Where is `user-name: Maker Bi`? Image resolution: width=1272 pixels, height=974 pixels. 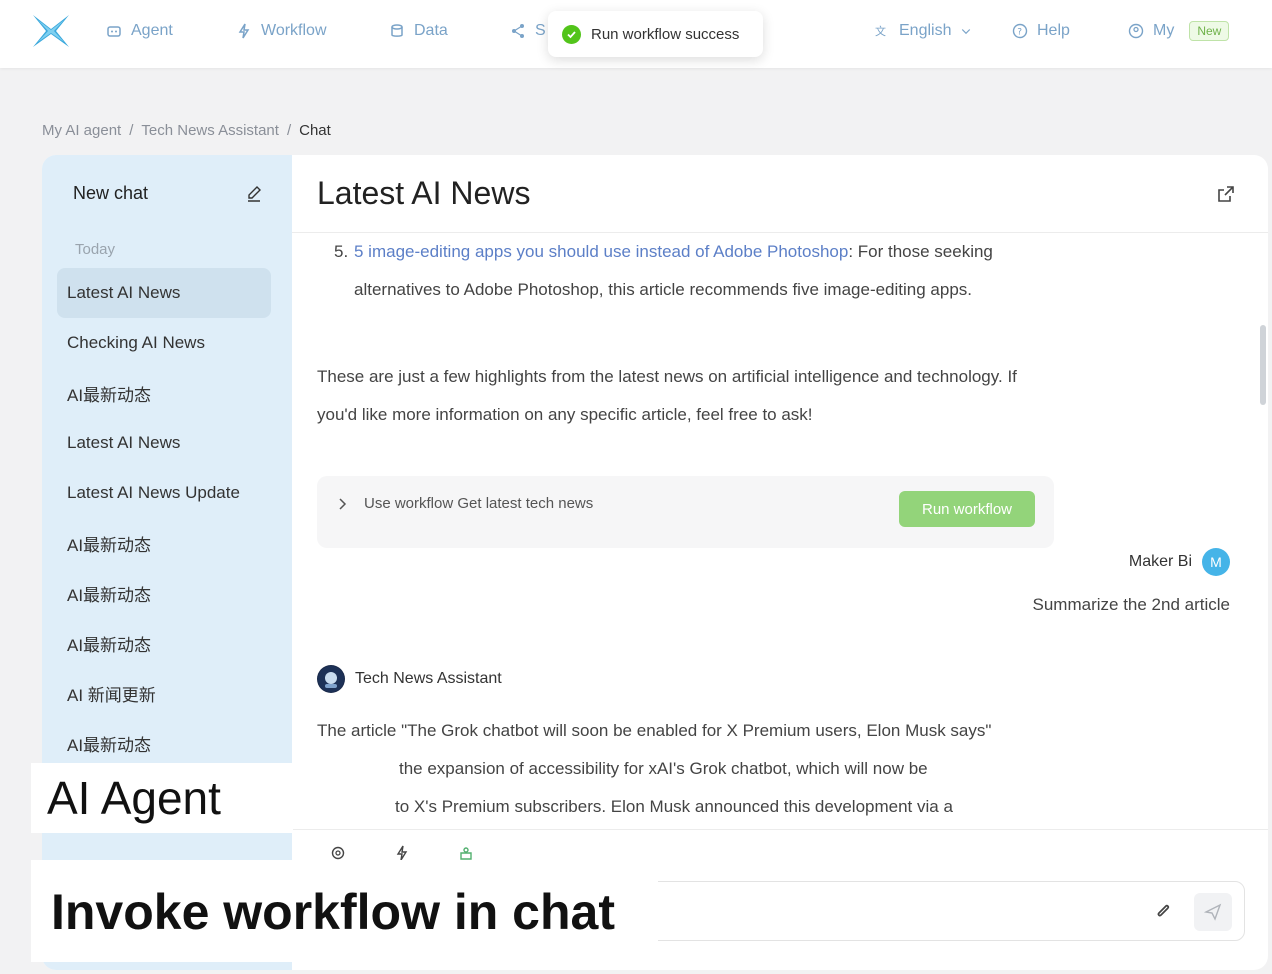
user-name: Maker Bi is located at coordinates (1160, 561).